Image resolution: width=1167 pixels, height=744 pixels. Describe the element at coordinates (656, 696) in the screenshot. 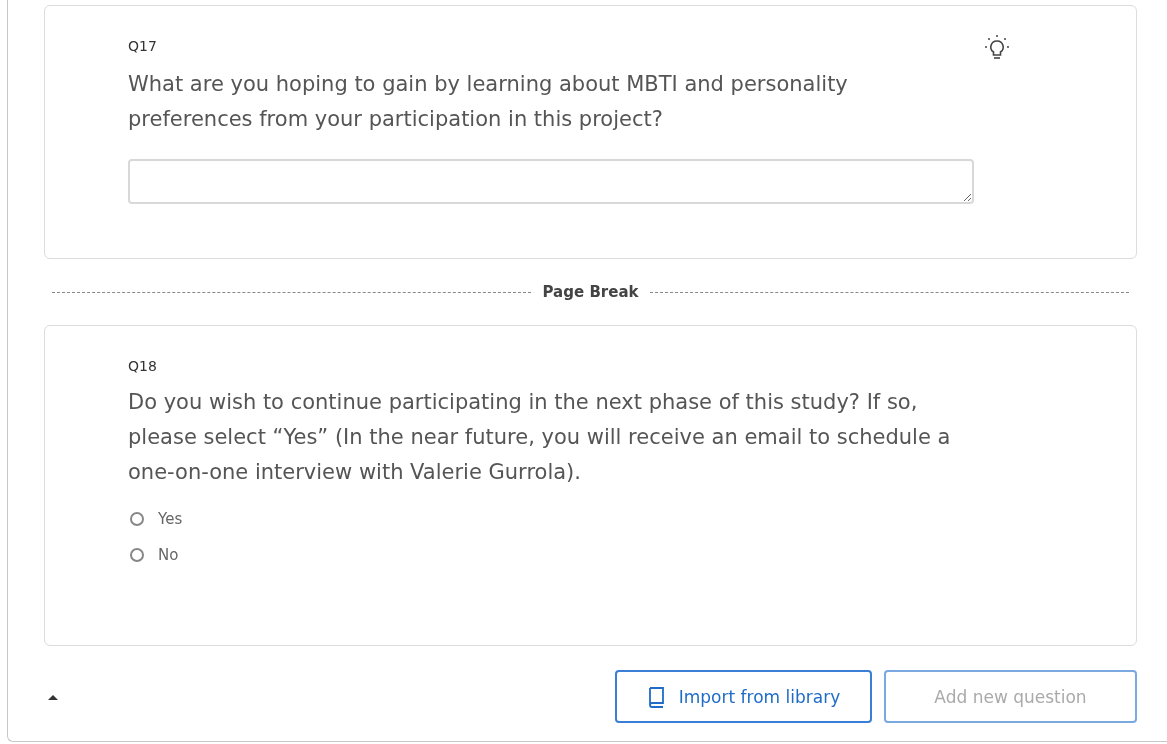

I see `book-icon` at that location.